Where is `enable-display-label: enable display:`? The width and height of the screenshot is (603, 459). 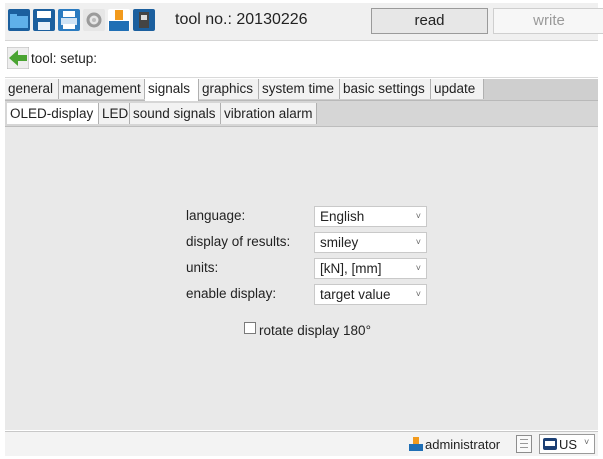
enable-display-label: enable display: is located at coordinates (231, 293).